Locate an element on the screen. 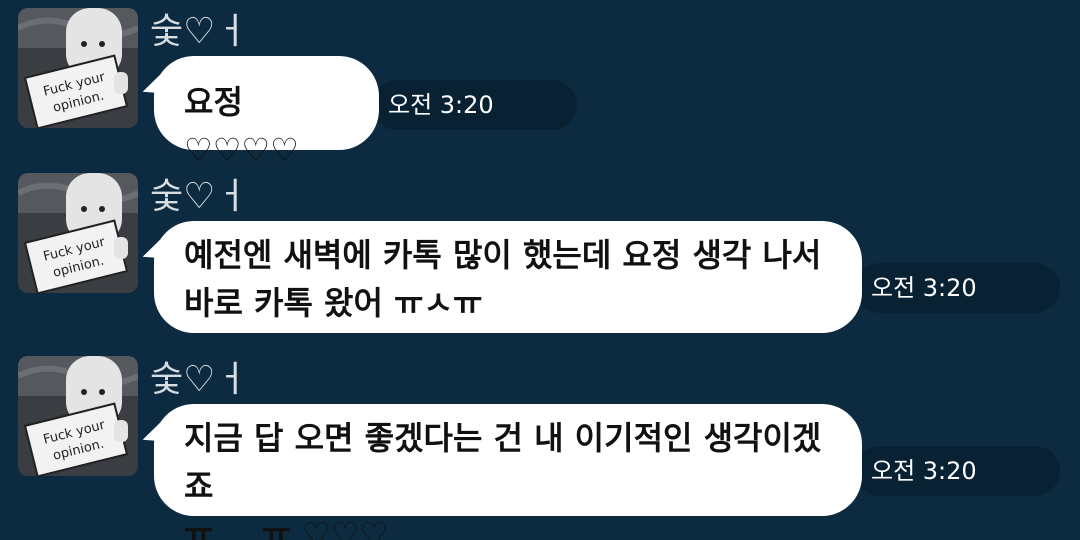 The height and width of the screenshot is (540, 1080). message-bubble: 예전엔 새벽에 카톡 많이 했는데 요정 생각 나서 바로 카톡 왔어 ㅠㅅㅠ is located at coordinates (508, 277).